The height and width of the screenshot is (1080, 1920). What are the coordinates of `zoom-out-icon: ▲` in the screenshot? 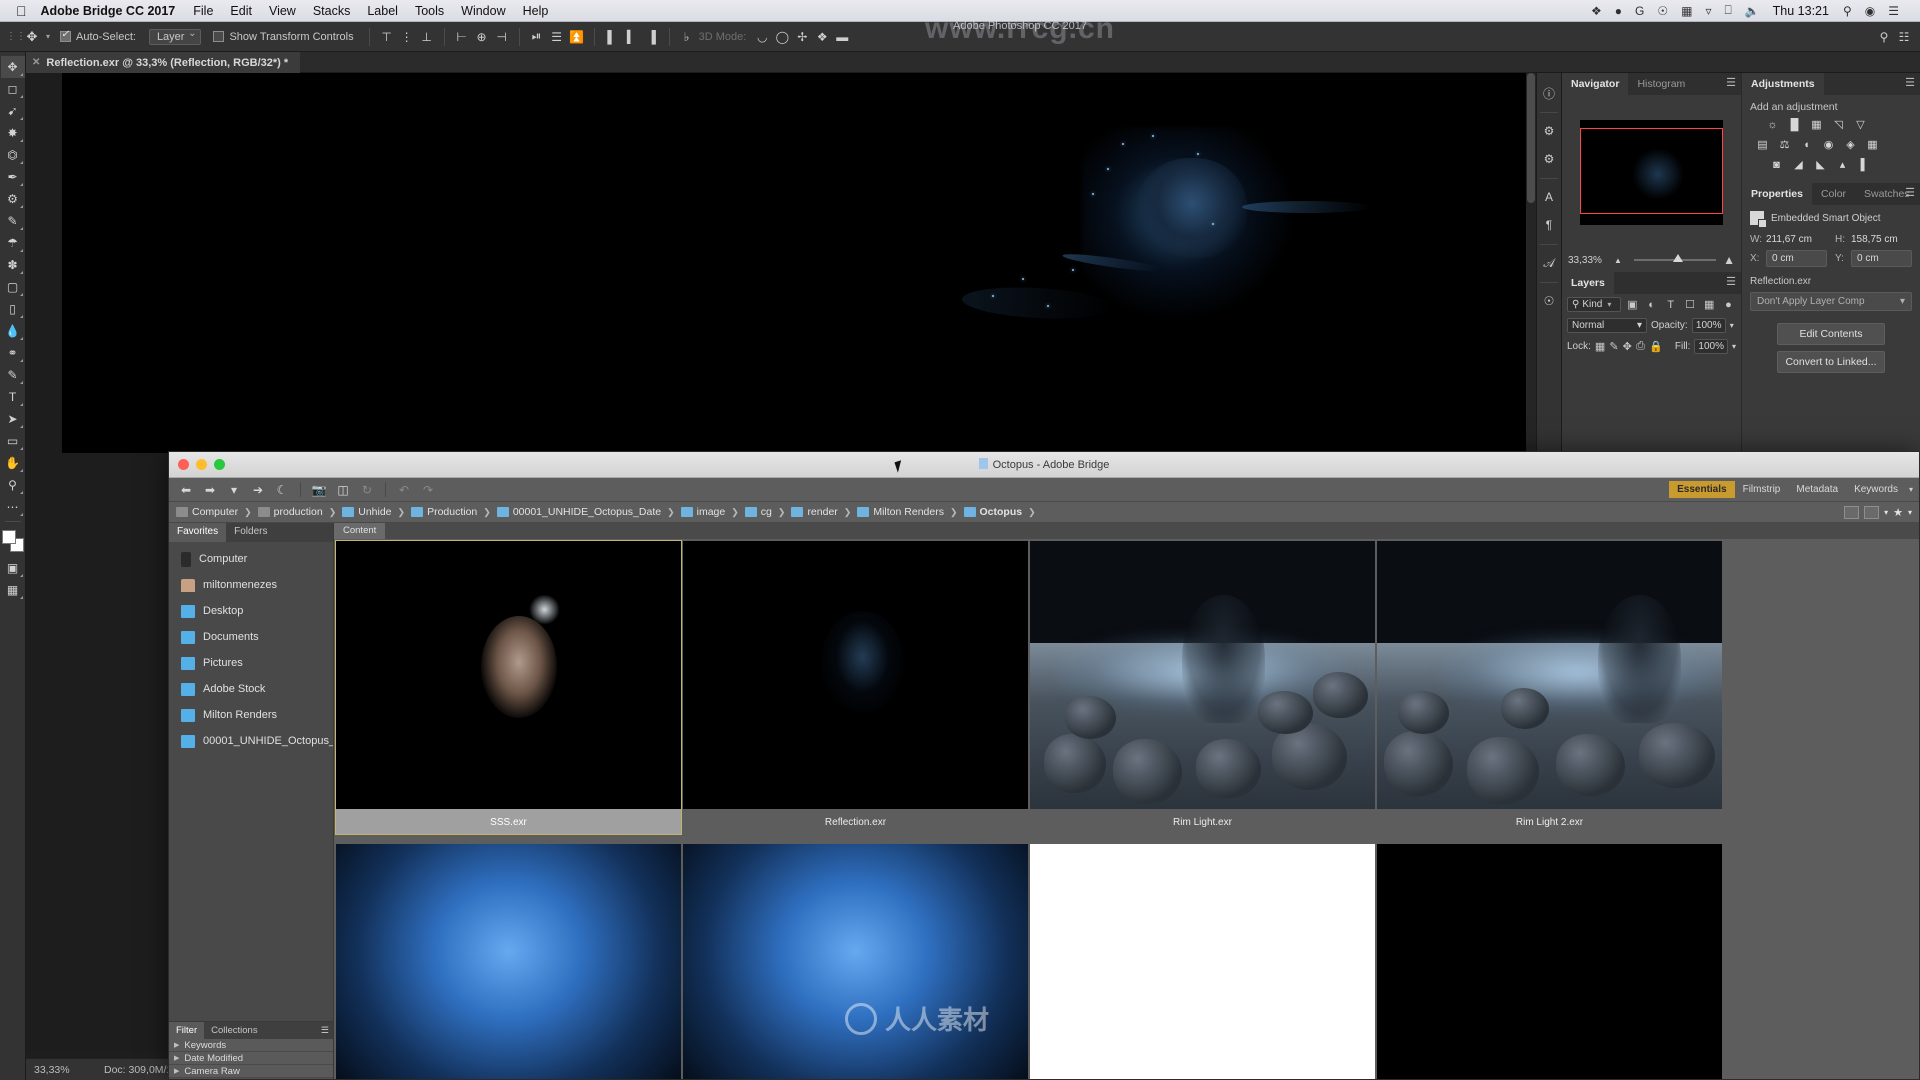 It's located at (1618, 260).